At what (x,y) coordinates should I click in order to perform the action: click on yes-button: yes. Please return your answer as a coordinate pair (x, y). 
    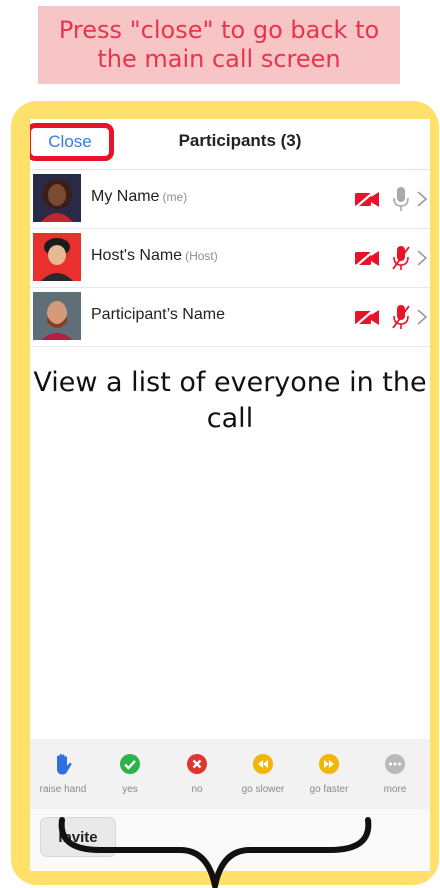
    Looking at the image, I should click on (130, 774).